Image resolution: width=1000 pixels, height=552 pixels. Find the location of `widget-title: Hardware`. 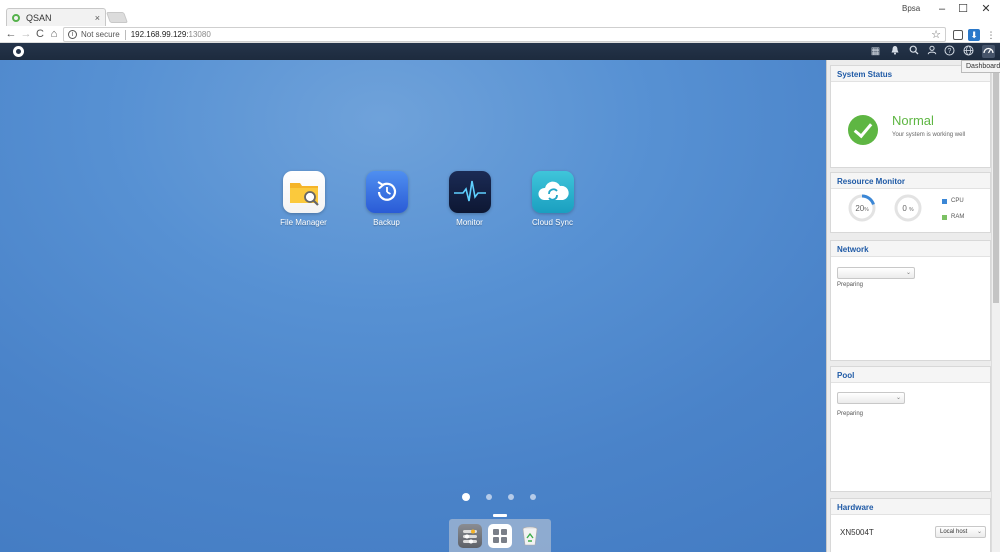

widget-title: Hardware is located at coordinates (910, 507).